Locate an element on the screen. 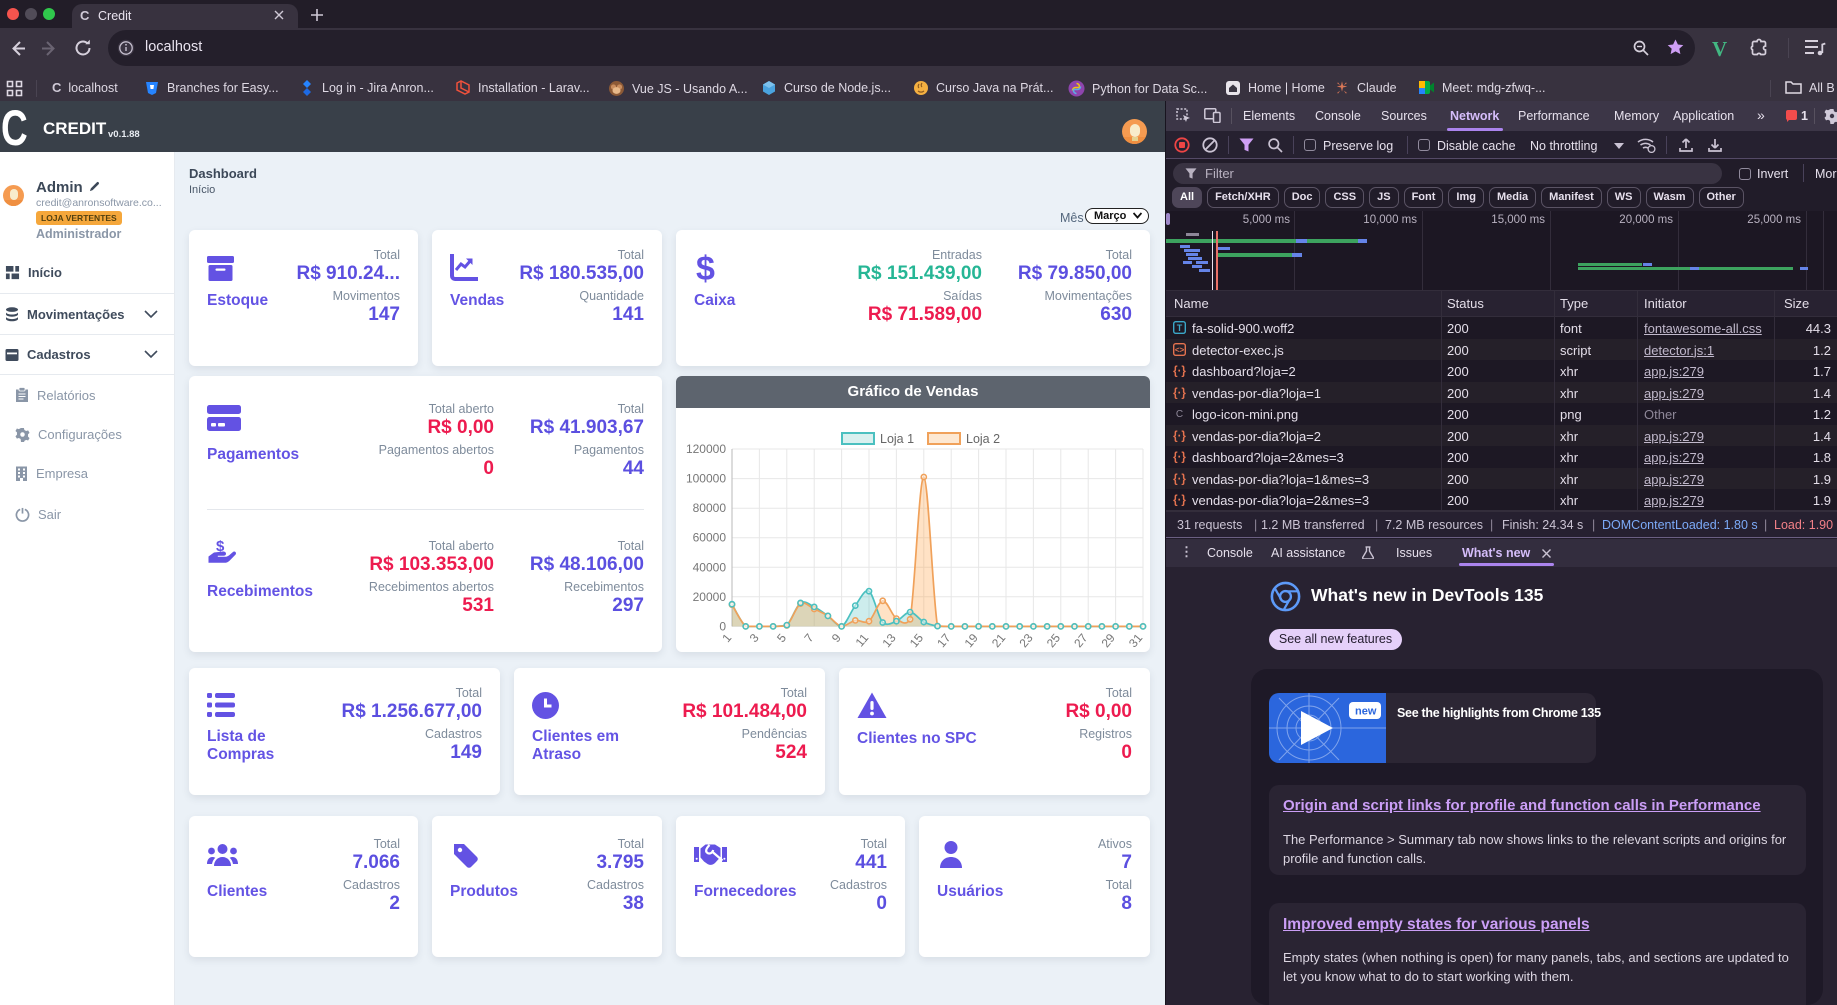  svg-text: 5 is located at coordinates (781, 638).